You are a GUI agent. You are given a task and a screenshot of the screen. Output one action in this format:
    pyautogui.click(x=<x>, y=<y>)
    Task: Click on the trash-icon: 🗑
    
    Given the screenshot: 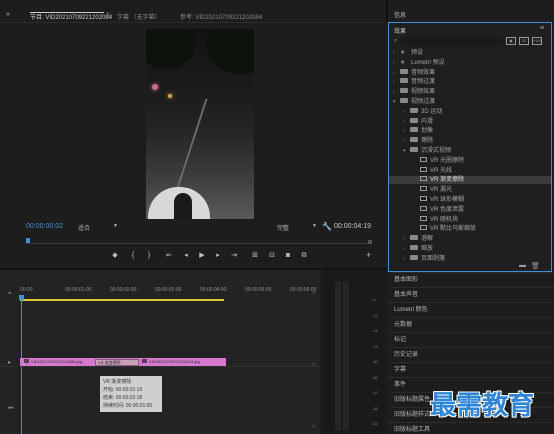 What is the action you would take?
    pyautogui.click(x=535, y=266)
    